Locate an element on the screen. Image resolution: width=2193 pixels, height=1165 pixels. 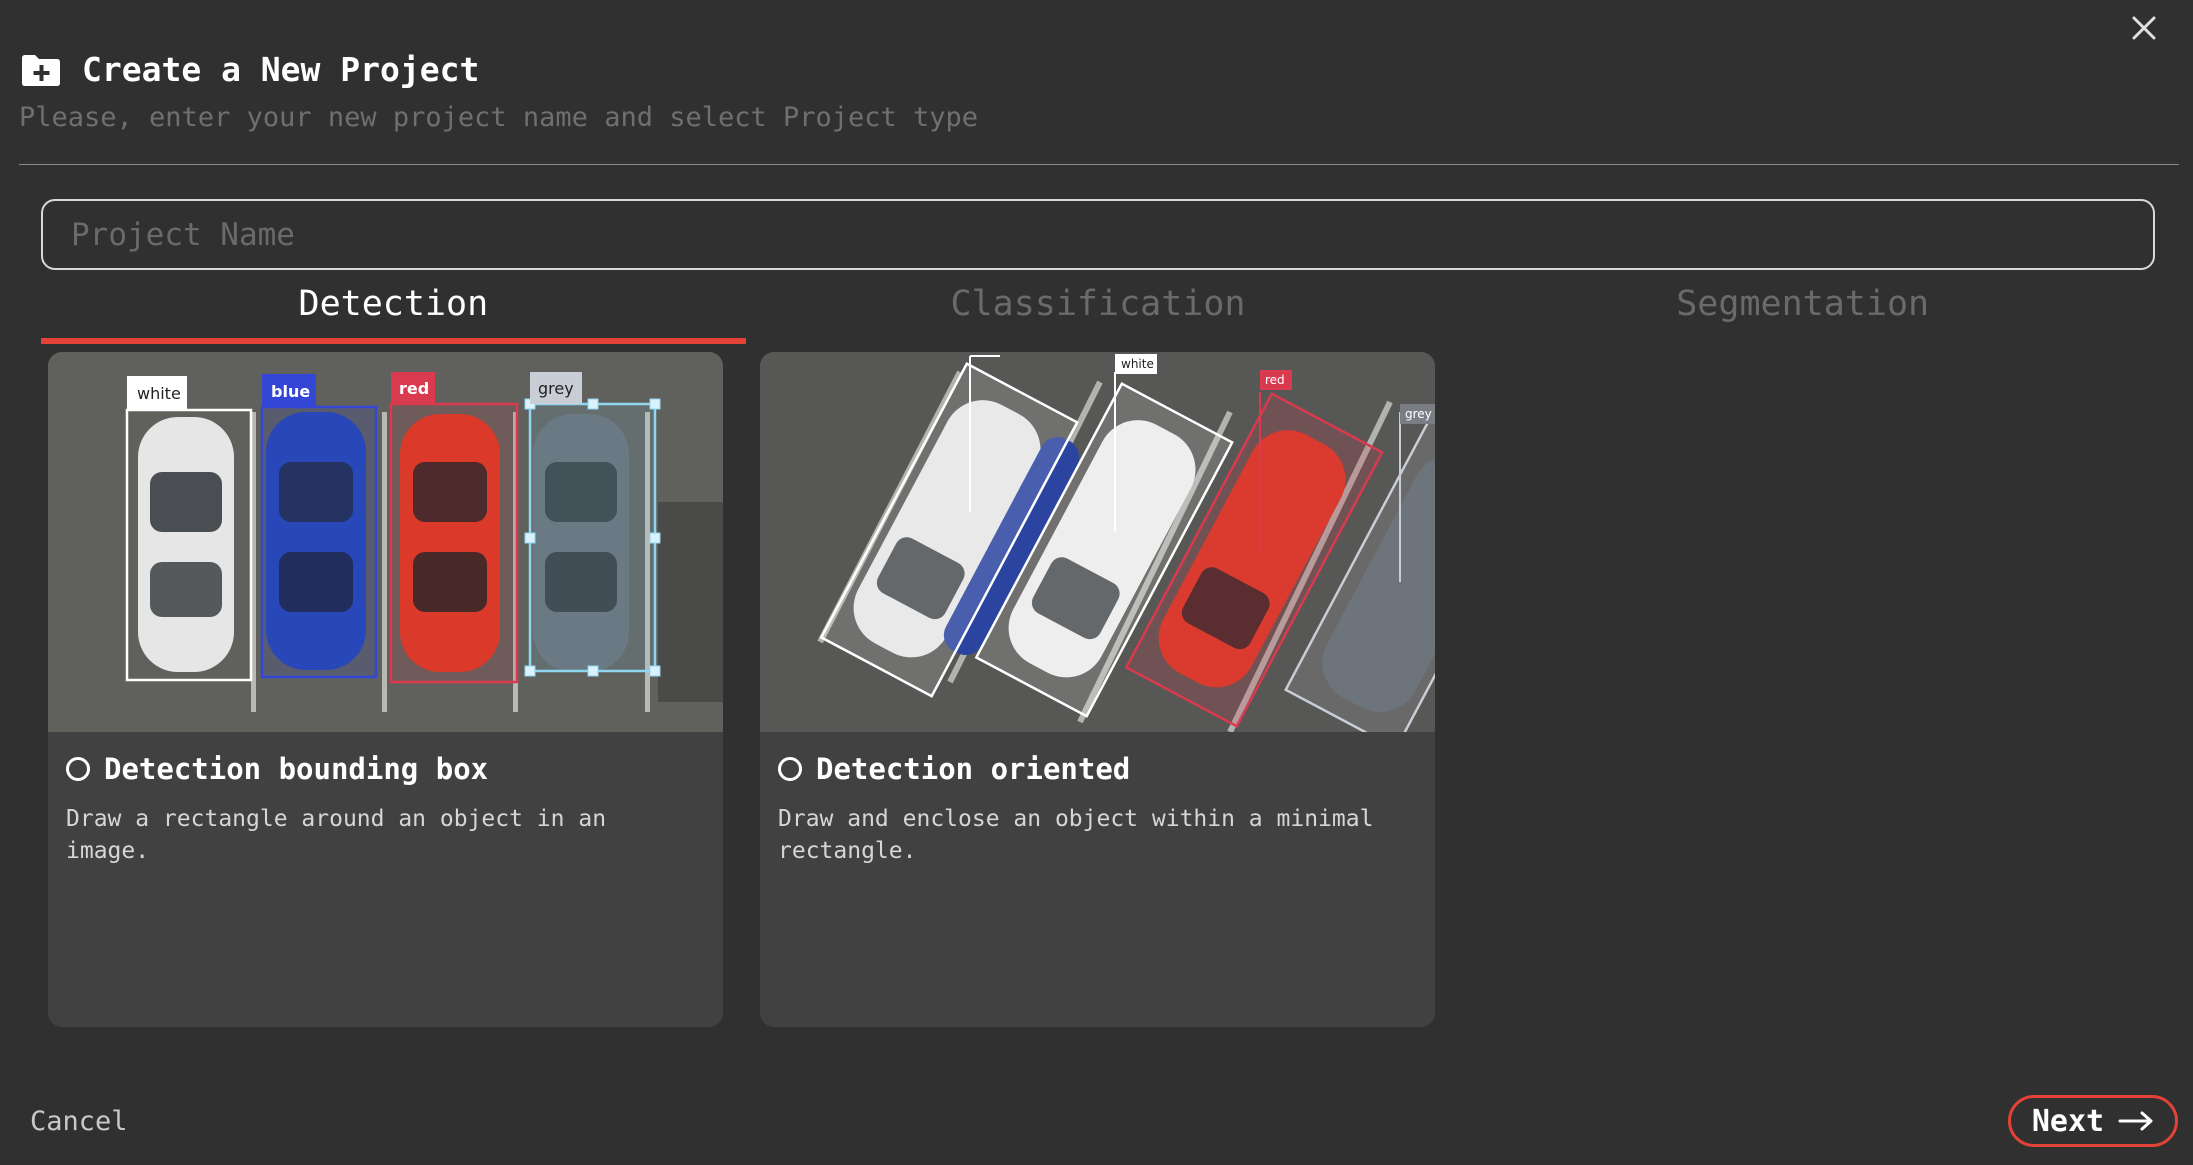
image-label-blue: blue is located at coordinates (290, 391).